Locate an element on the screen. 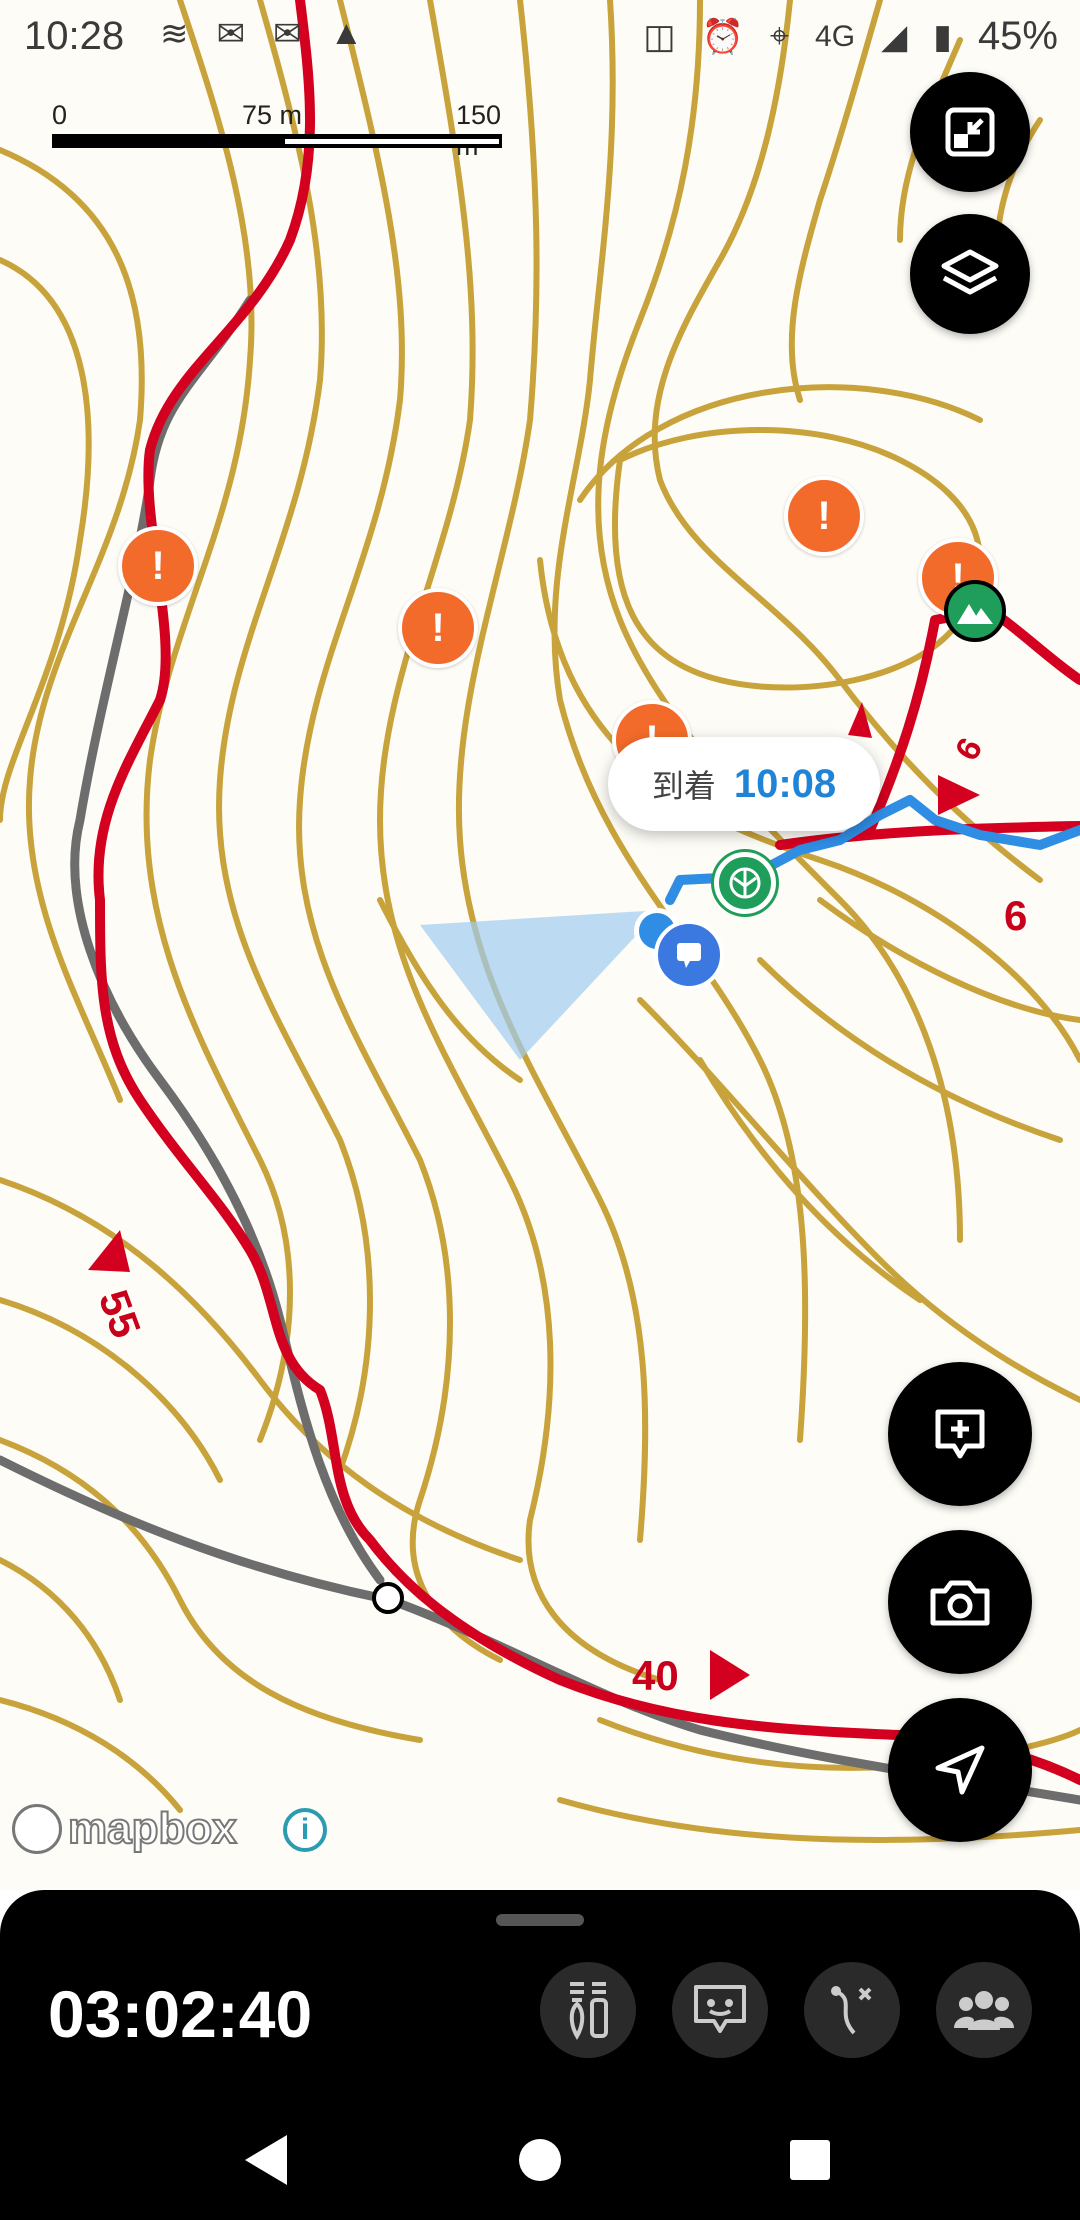 Image resolution: width=1080 pixels, height=2220 pixels. status-time: 10:28 is located at coordinates (74, 36).